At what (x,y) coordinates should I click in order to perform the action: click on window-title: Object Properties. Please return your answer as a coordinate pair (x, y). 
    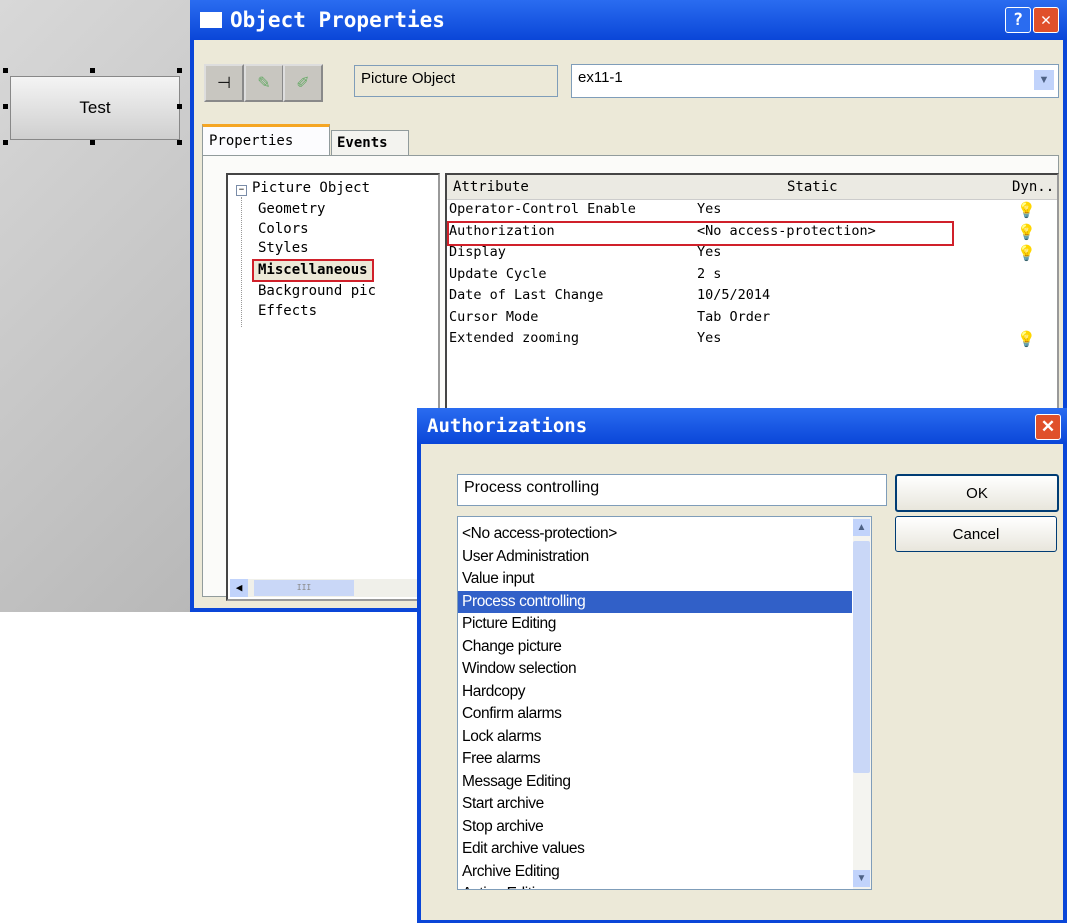
    Looking at the image, I should click on (337, 20).